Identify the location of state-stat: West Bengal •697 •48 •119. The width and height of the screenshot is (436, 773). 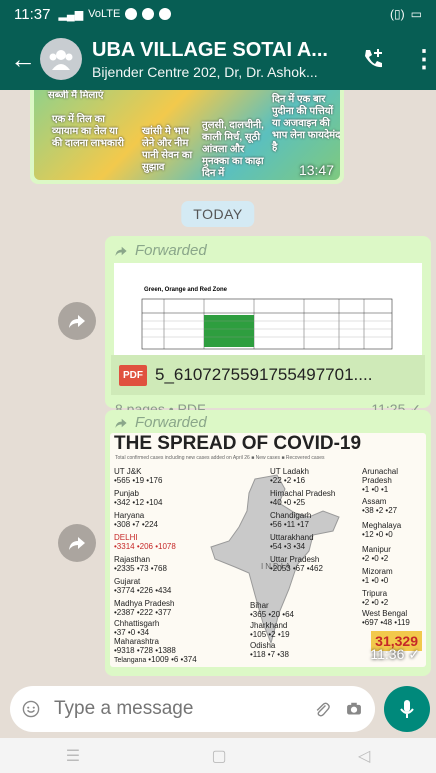
(386, 618).